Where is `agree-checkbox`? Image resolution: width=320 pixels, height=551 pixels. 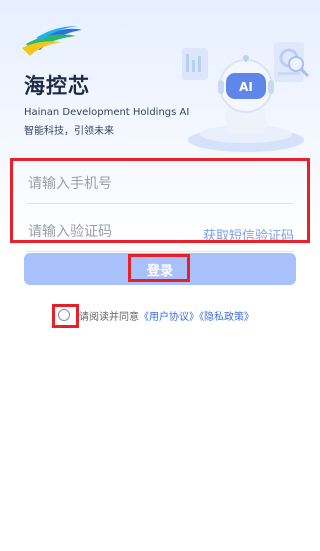 agree-checkbox is located at coordinates (64, 315).